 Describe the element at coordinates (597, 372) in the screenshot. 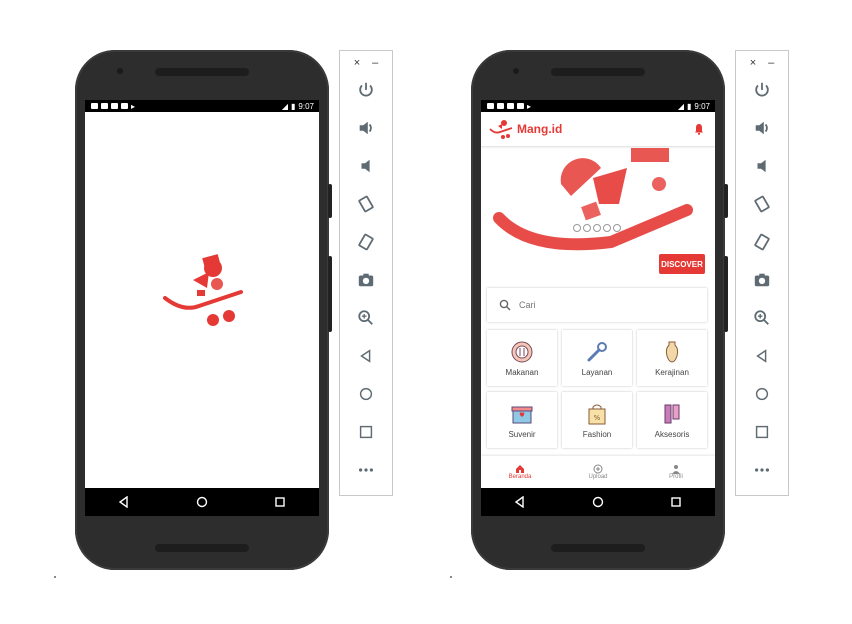

I see `category-label: Layanan` at that location.